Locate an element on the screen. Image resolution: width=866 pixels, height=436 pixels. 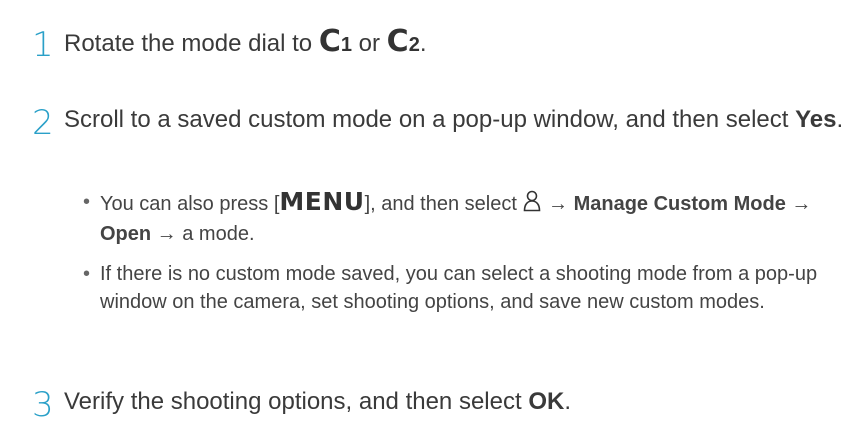
menu-path-manage-custom-mode: Manage Custom Mode is located at coordinates (679, 204).